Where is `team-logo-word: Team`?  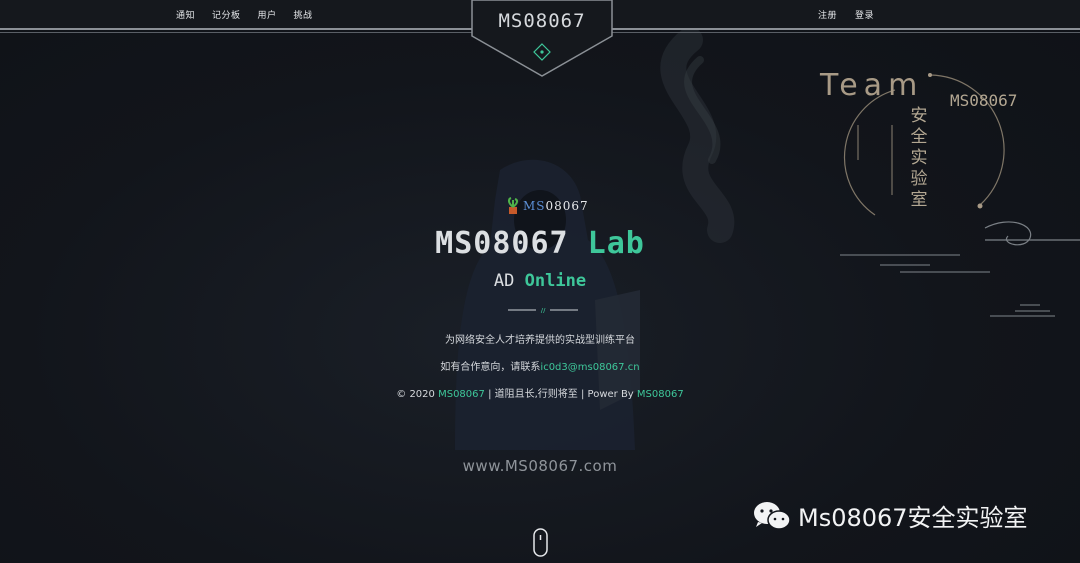 team-logo-word: Team is located at coordinates (872, 85).